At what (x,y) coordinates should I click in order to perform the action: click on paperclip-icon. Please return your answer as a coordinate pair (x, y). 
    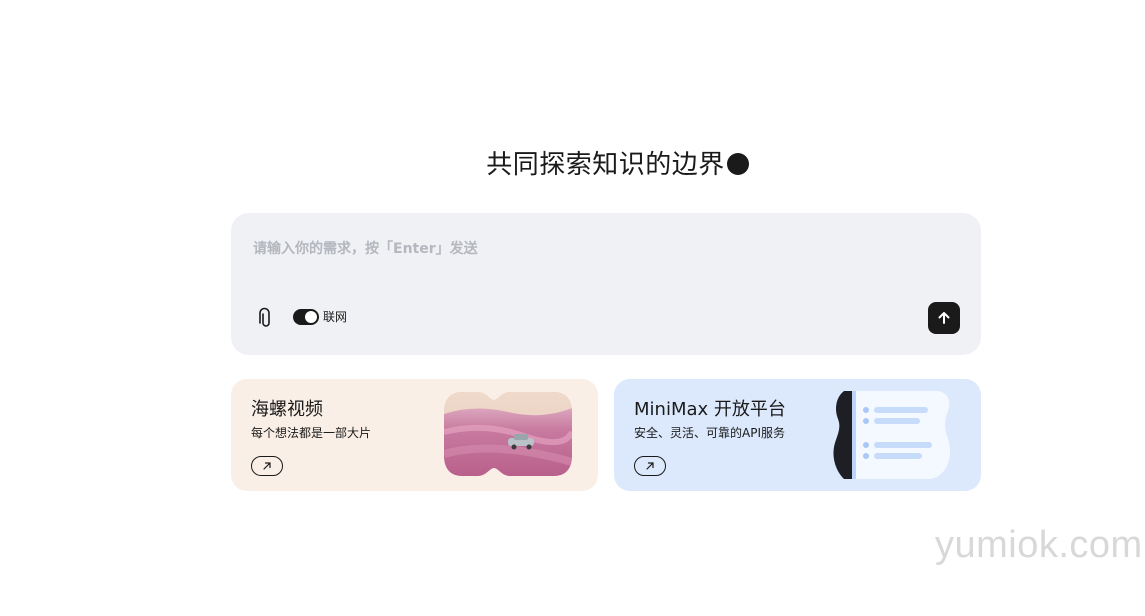
    Looking at the image, I should click on (264, 317).